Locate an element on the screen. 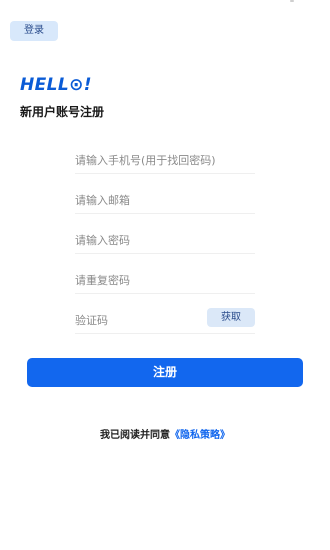 This screenshot has width=330, height=550. phone-field is located at coordinates (165, 158).